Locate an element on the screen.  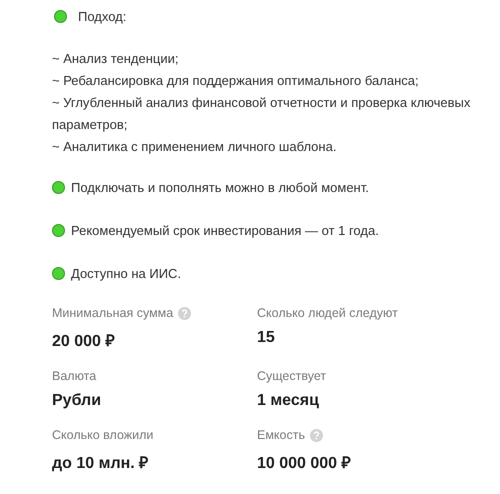
approach-title: Подход: is located at coordinates (102, 16).